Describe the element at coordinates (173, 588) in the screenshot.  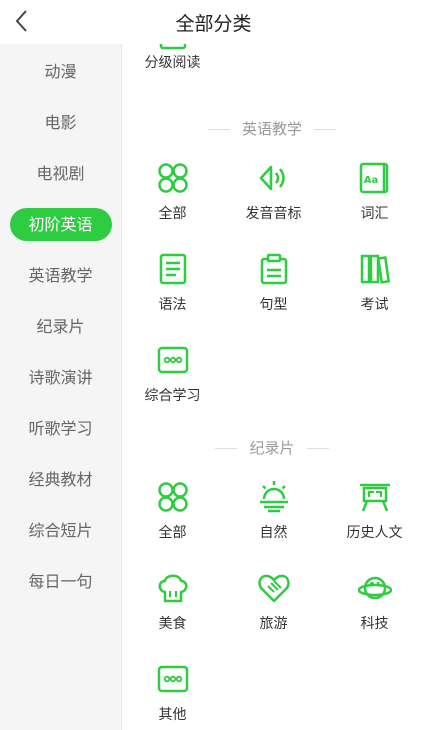
I see `chef-hat-icon` at that location.